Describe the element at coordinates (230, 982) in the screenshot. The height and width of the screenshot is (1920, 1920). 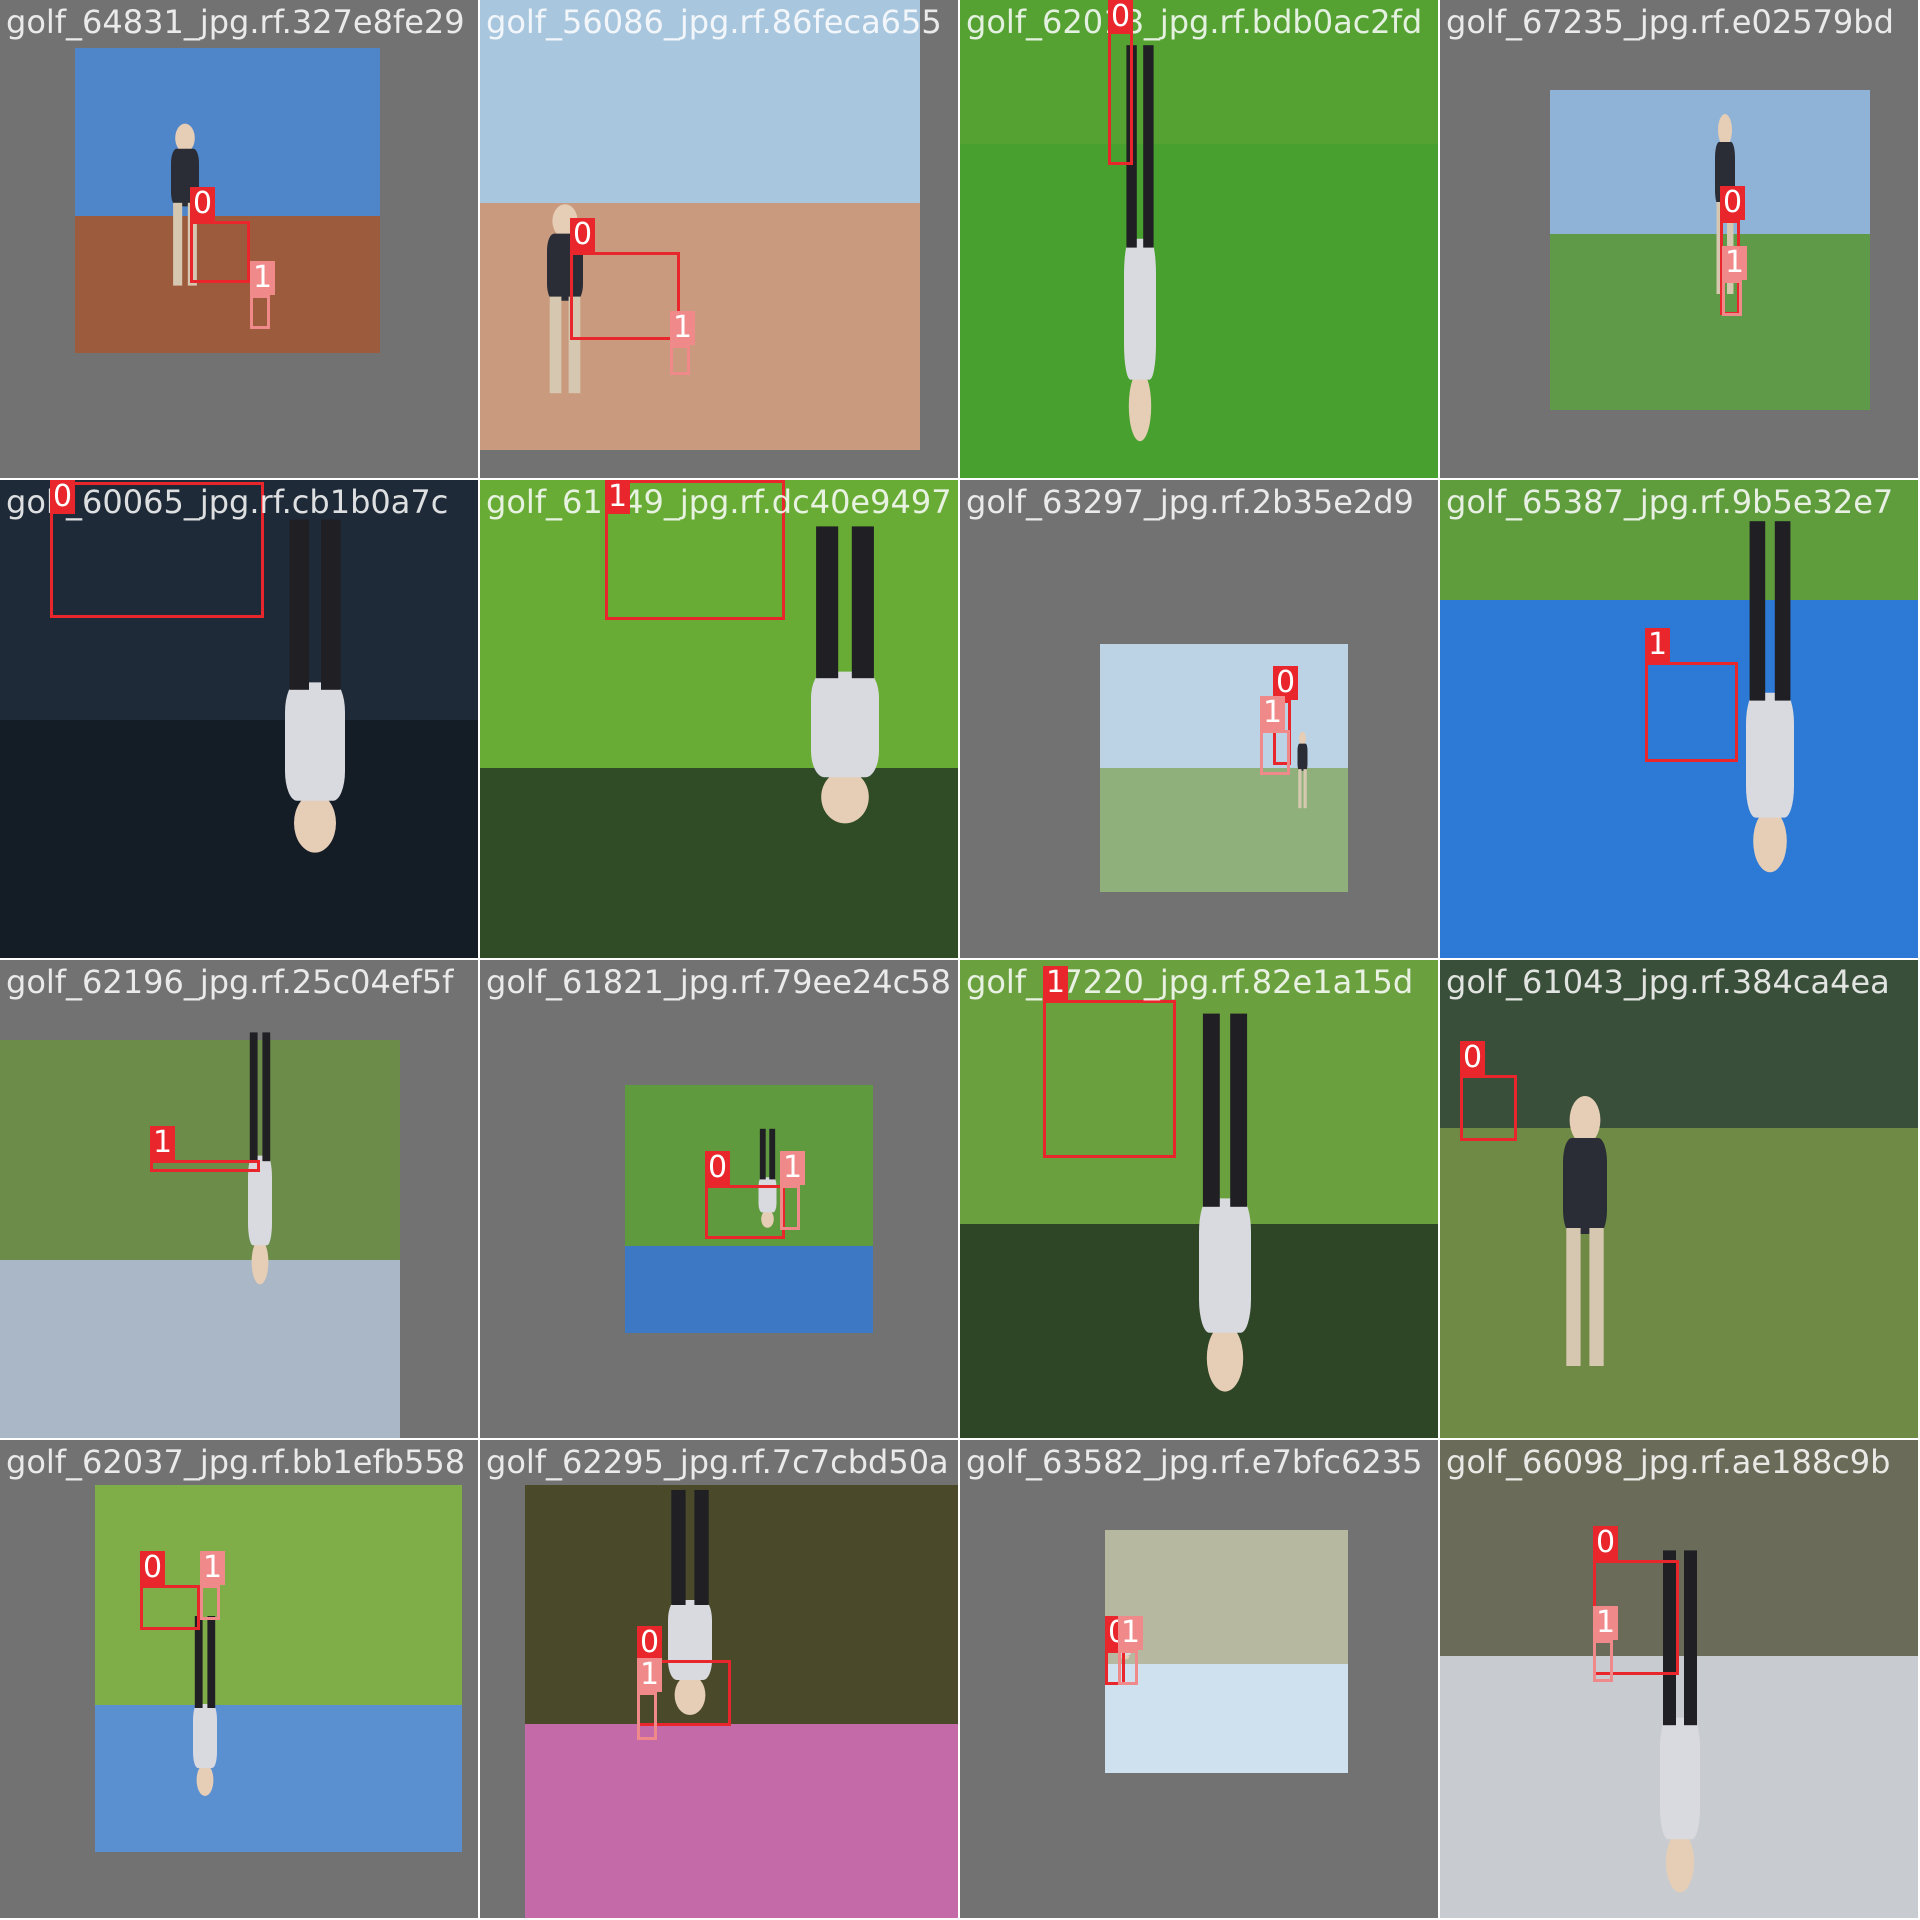
I see `filename-caption: golf_62196_jpg.rf.25c04ef5f` at that location.